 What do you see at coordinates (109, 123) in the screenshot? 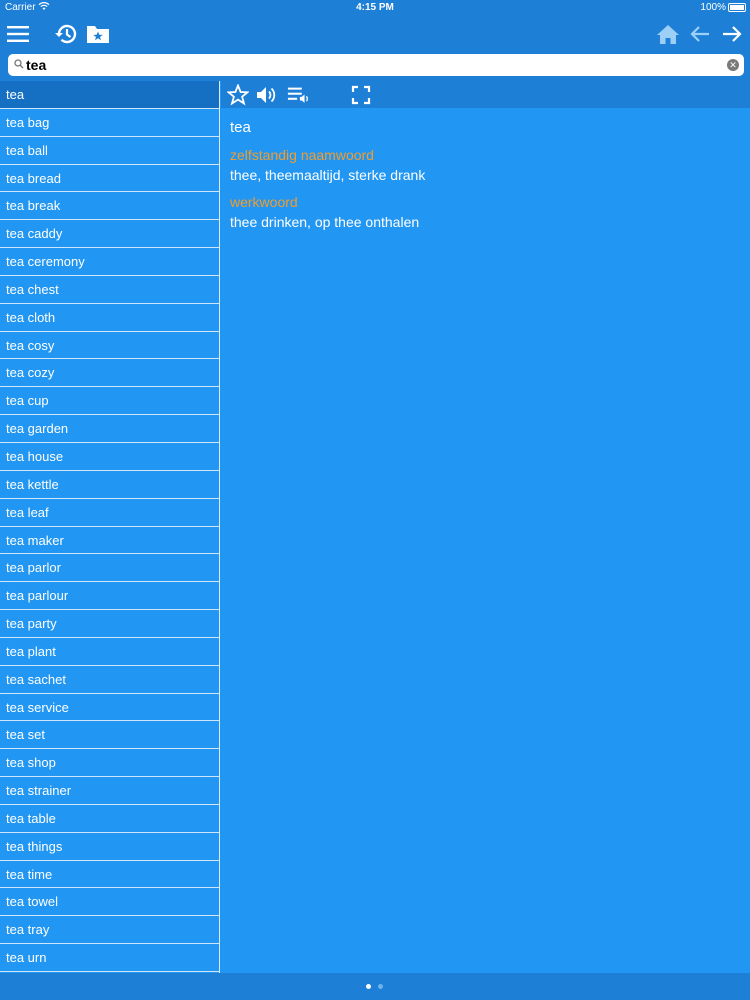
I see `list-item: tea bag` at bounding box center [109, 123].